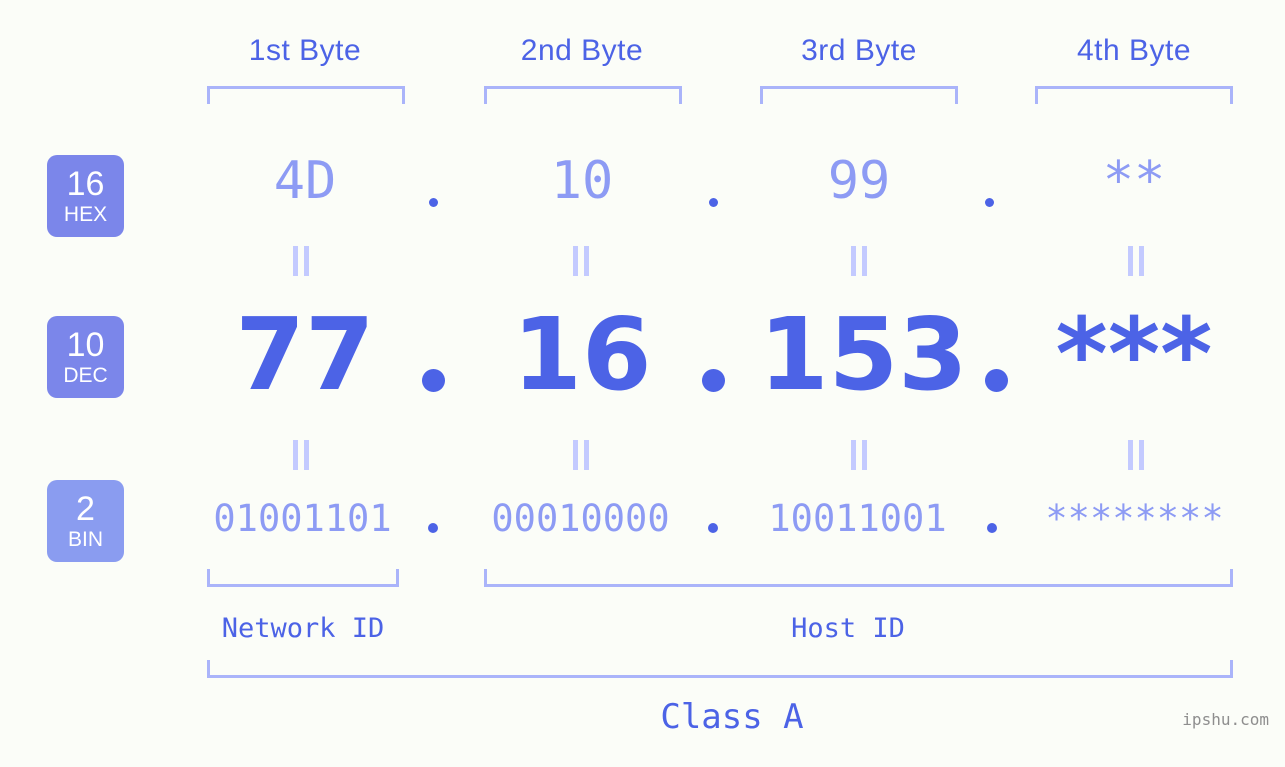 This screenshot has height=767, width=1285. I want to click on base-badge-number: 16, so click(85, 184).